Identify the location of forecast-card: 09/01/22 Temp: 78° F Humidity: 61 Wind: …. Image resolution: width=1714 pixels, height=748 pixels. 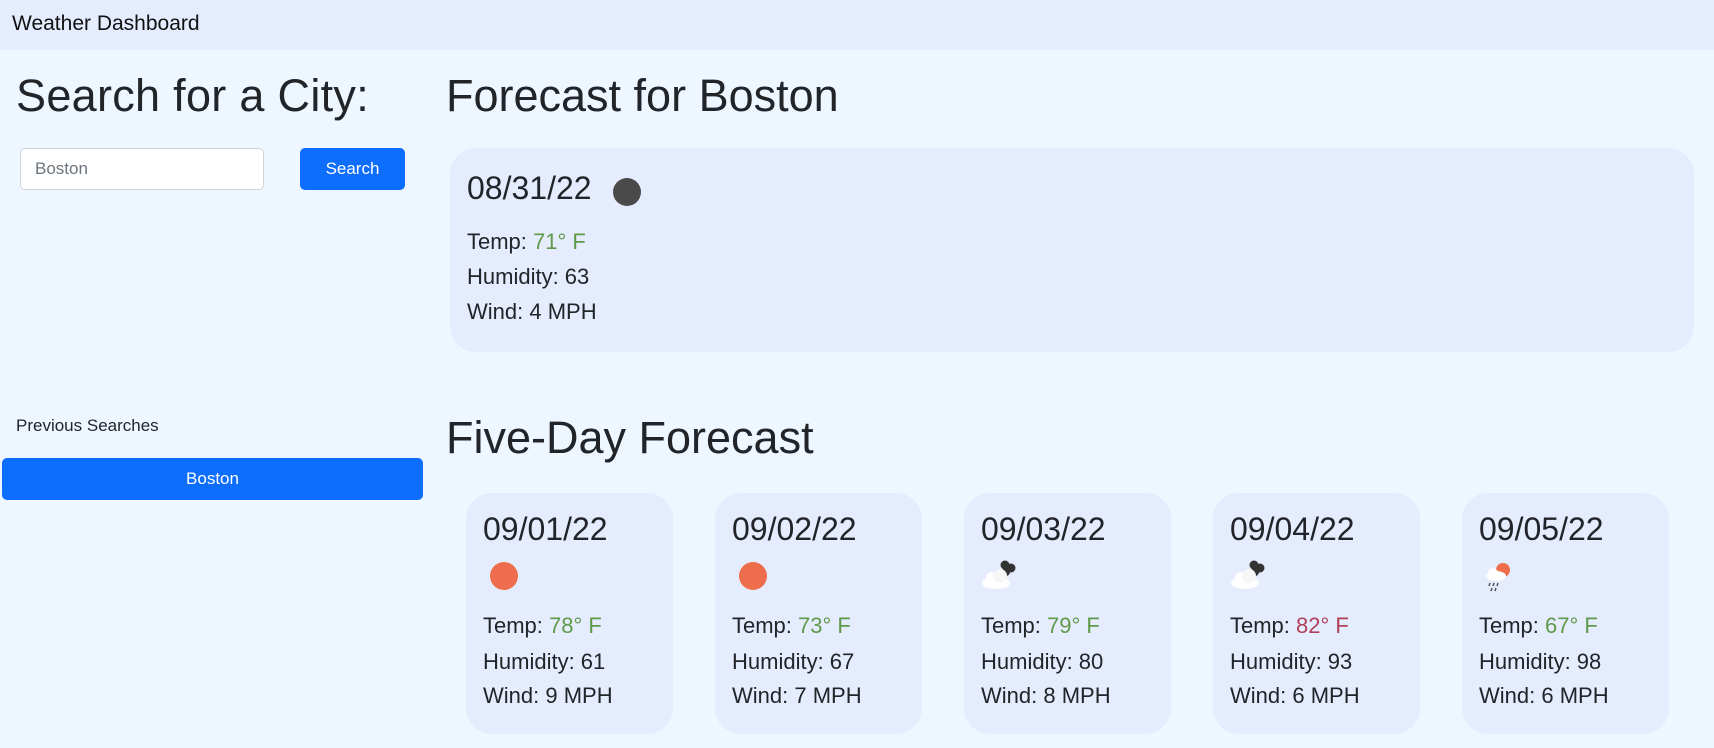
(569, 613).